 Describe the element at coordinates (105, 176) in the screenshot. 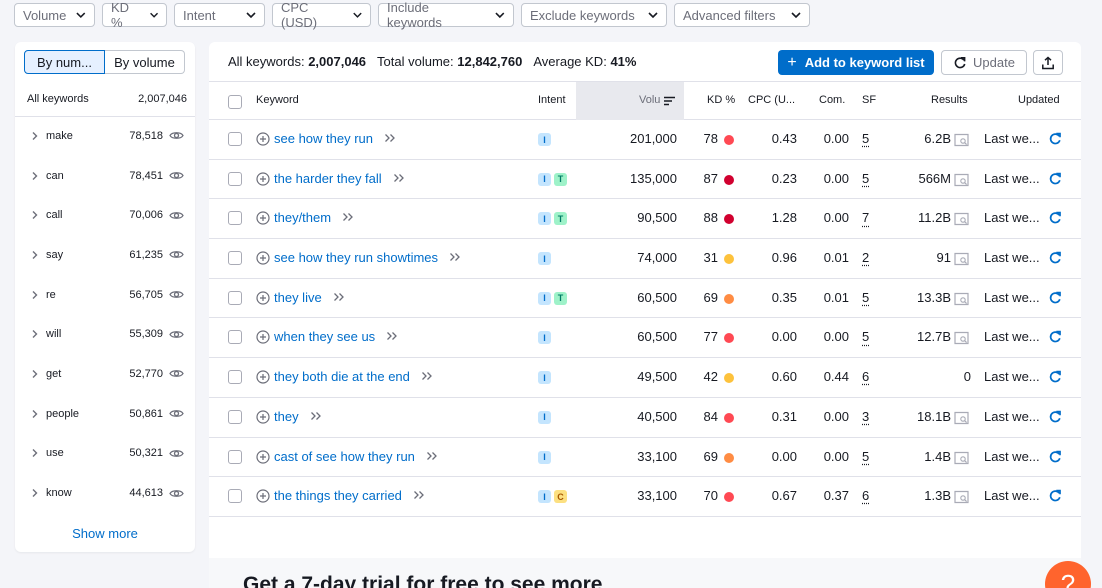

I see `sidebar-group-item: can 78,451` at that location.